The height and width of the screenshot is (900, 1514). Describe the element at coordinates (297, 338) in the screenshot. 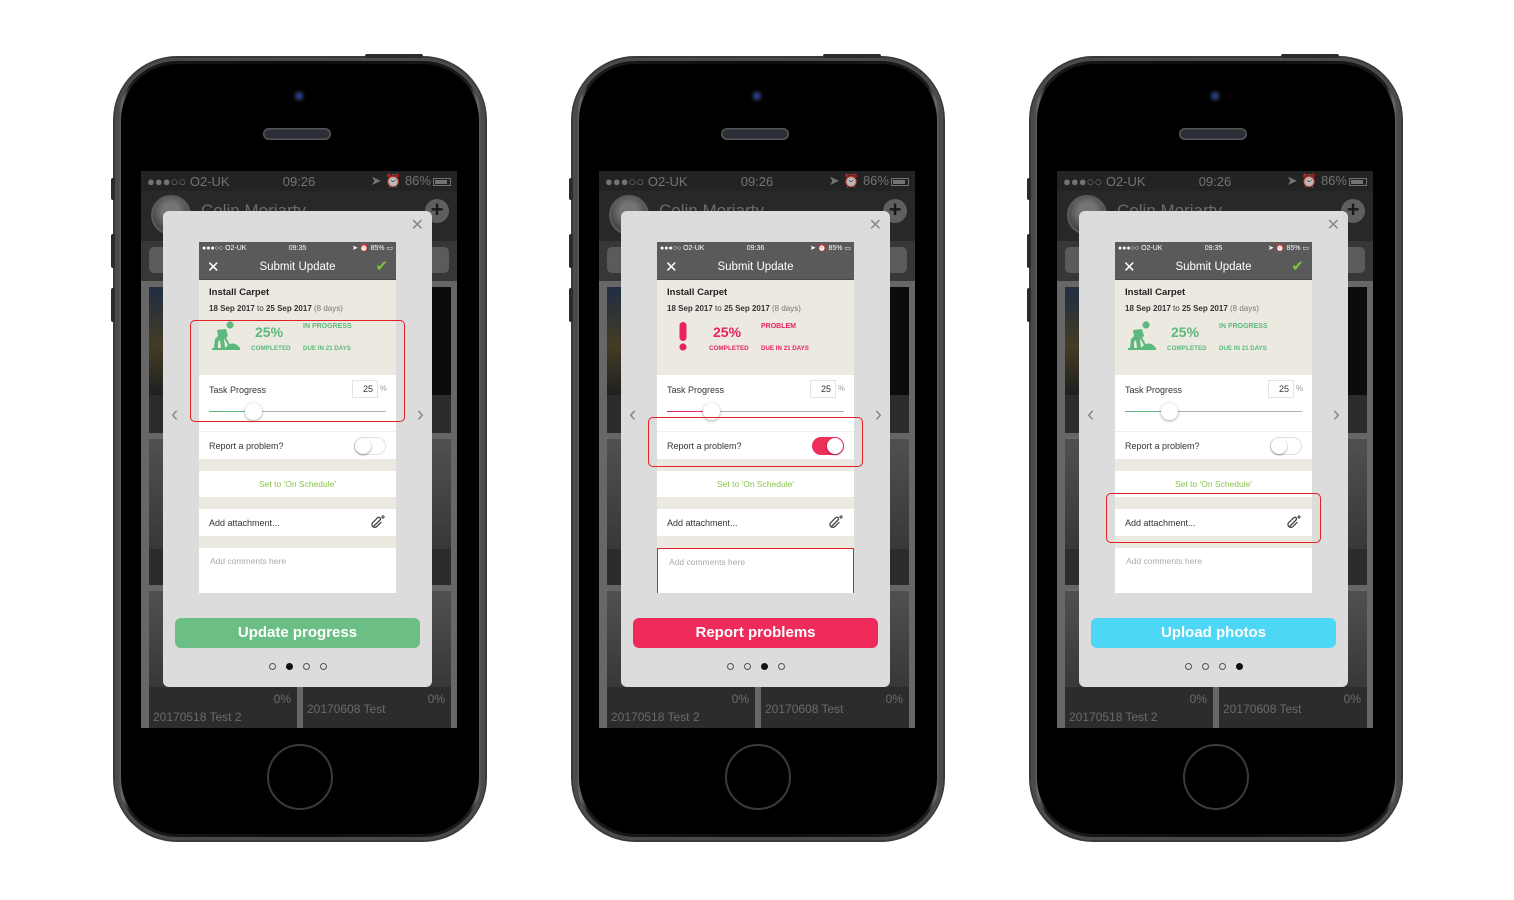

I see `task-status: 25% COMPLETED IN PROGRESS DUE IN 21 DAYS` at that location.